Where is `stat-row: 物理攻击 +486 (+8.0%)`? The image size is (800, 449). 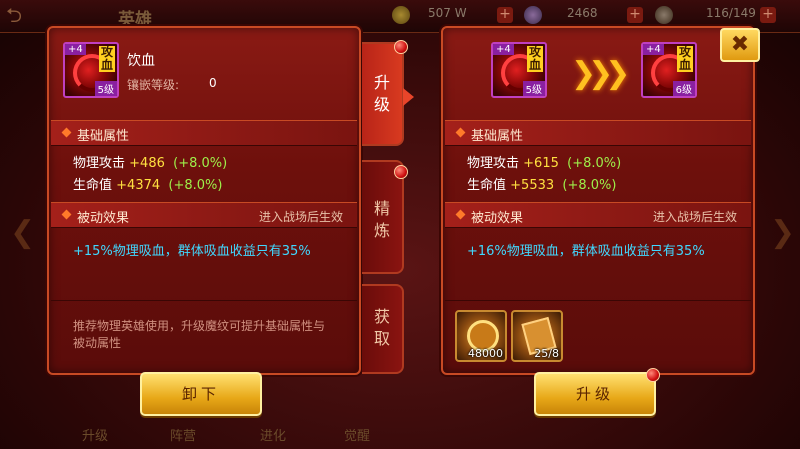
stat-row: 物理攻击 +486 (+8.0%) is located at coordinates (150, 161).